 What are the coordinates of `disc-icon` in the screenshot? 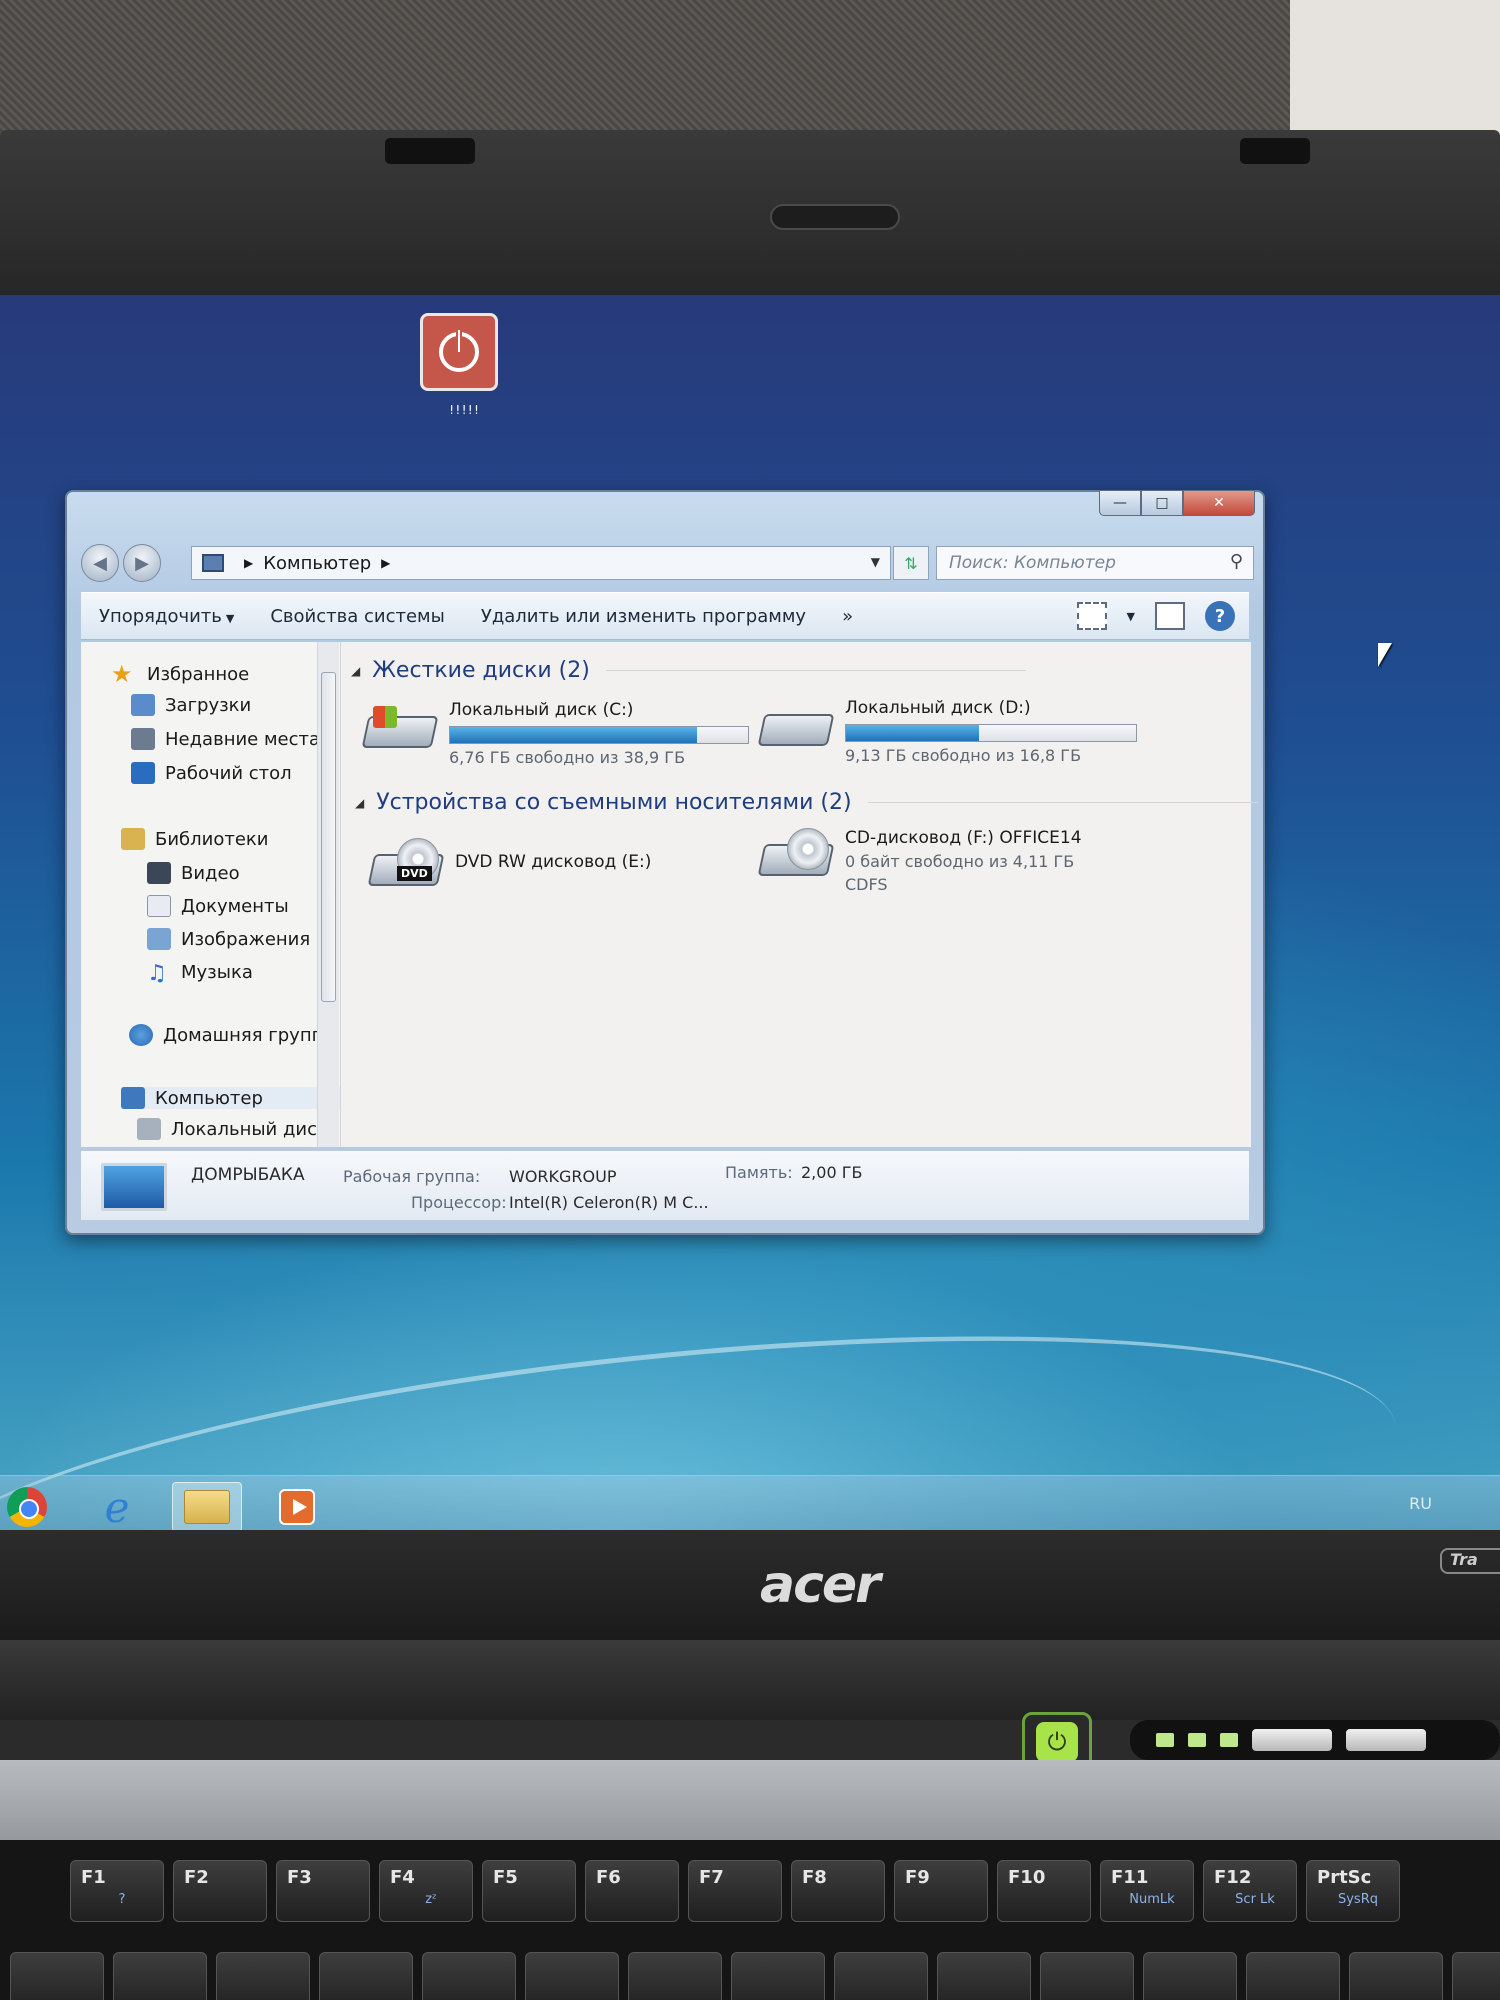 It's located at (808, 849).